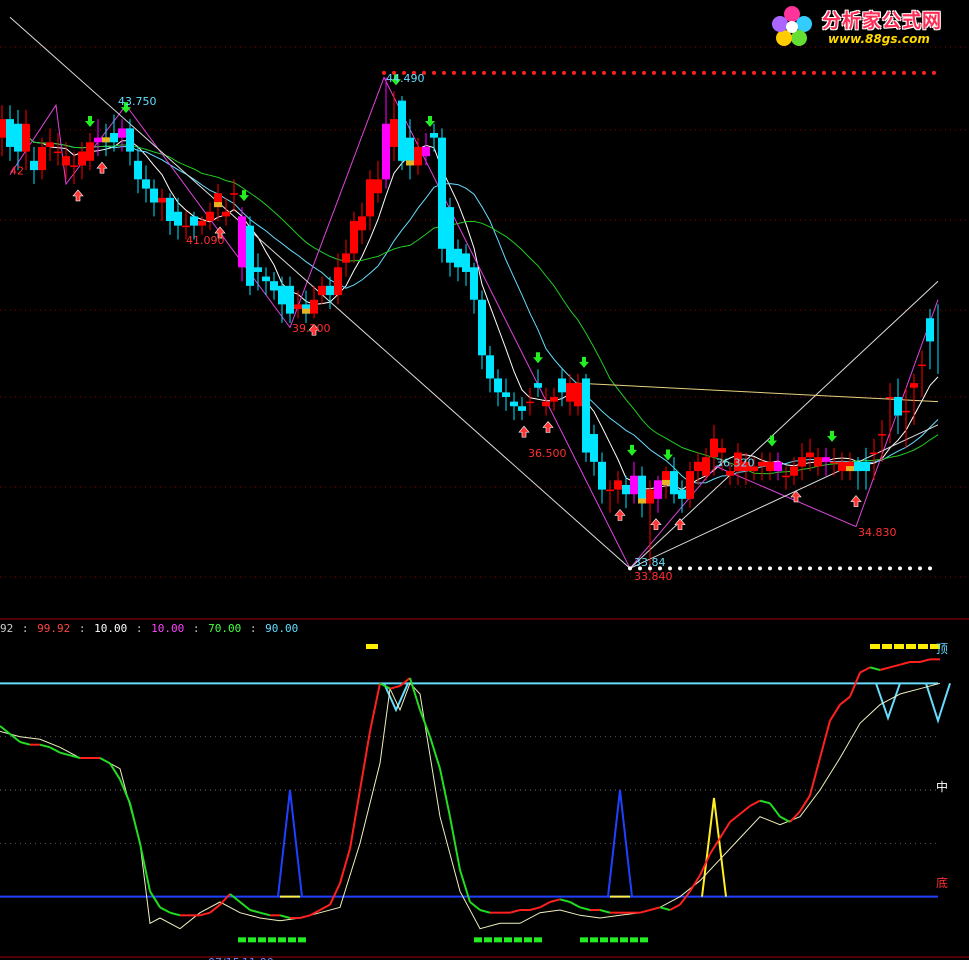  Describe the element at coordinates (311, 328) in the screenshot. I see `price-label: 39.200` at that location.